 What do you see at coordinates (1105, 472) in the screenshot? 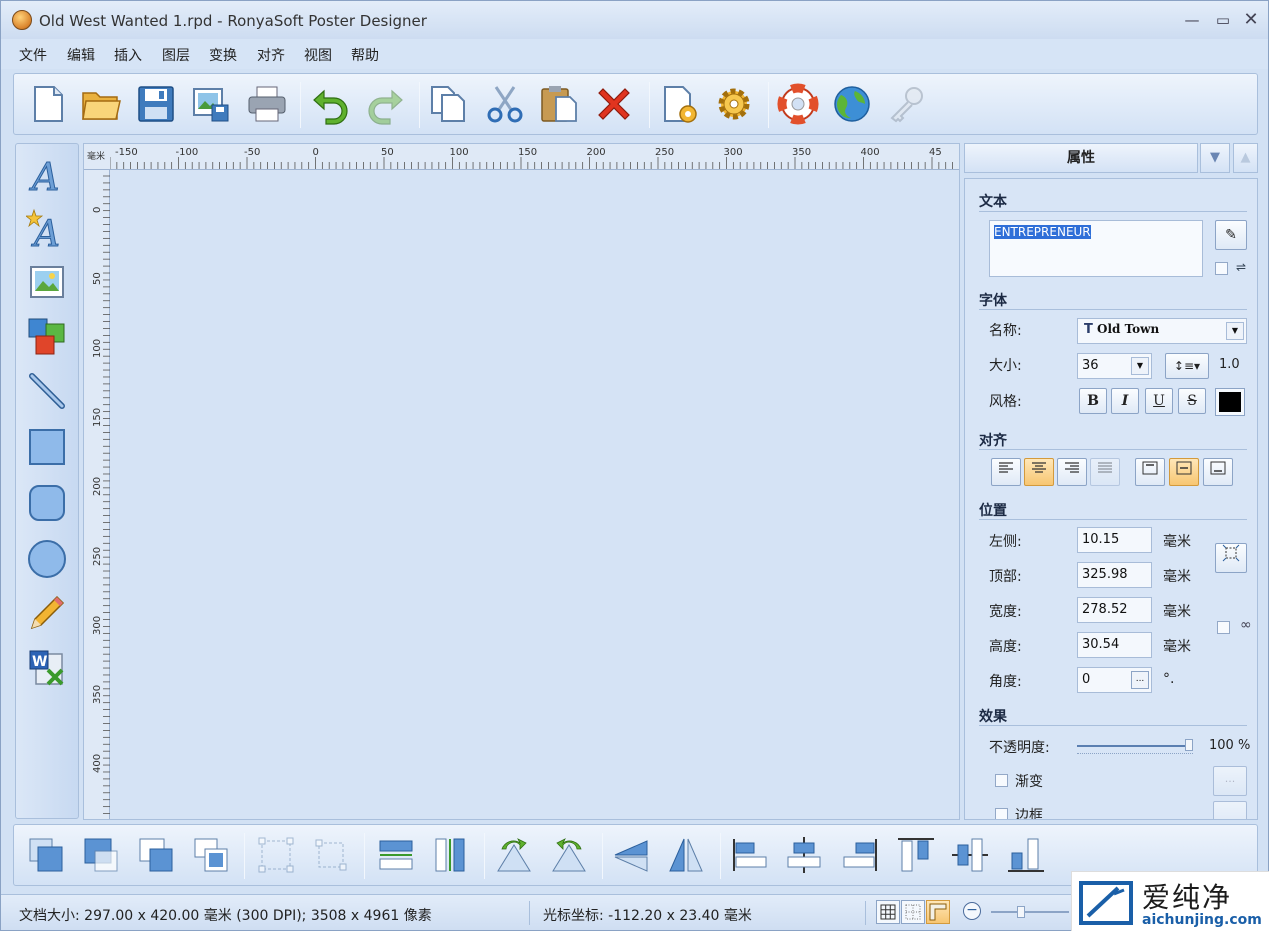
I see `justify-button` at bounding box center [1105, 472].